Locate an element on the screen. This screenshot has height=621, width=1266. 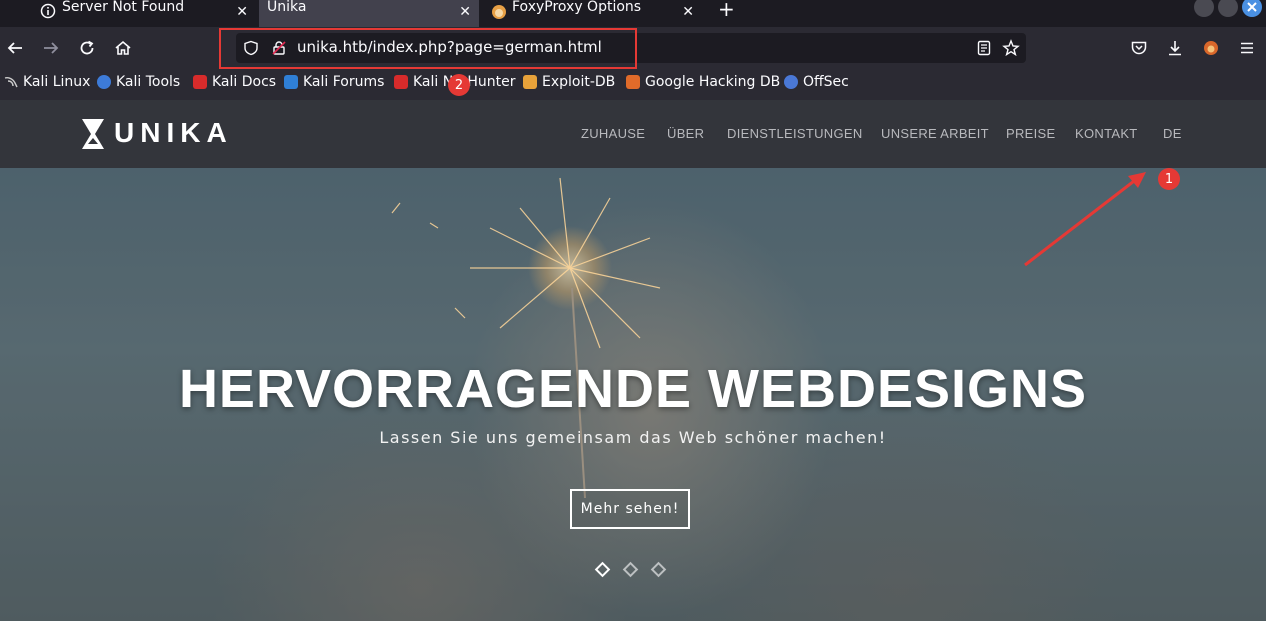
tab-server-not-found: Server Not Found ✕ is located at coordinates (128, 13).